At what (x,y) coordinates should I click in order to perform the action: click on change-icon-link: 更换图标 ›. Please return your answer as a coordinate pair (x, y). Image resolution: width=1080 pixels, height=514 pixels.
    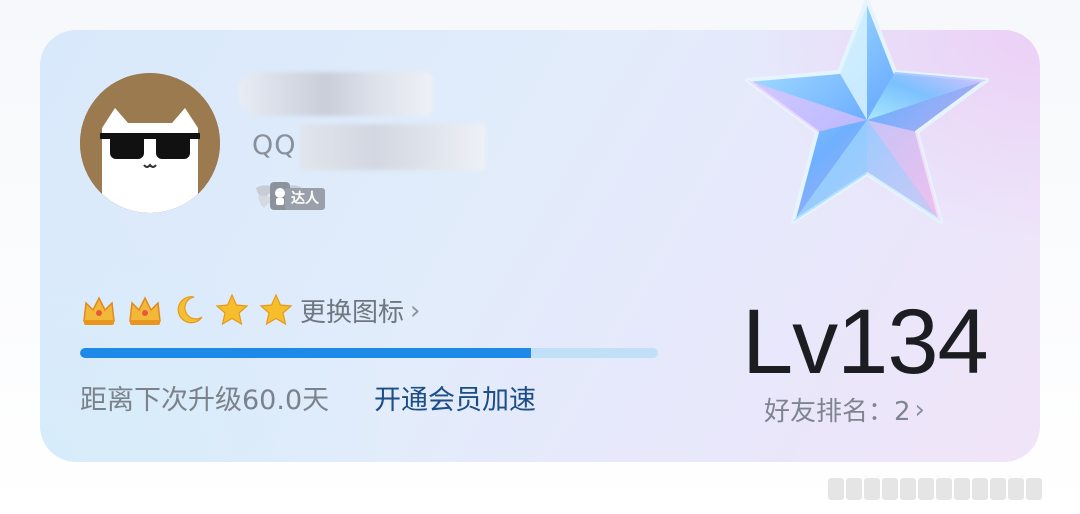
    Looking at the image, I should click on (360, 310).